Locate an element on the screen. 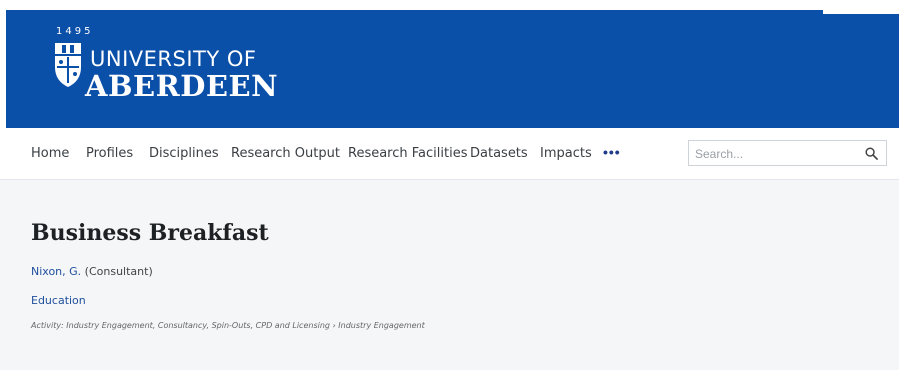 This screenshot has width=899, height=370. person-link: Nixon, G. is located at coordinates (56, 271).